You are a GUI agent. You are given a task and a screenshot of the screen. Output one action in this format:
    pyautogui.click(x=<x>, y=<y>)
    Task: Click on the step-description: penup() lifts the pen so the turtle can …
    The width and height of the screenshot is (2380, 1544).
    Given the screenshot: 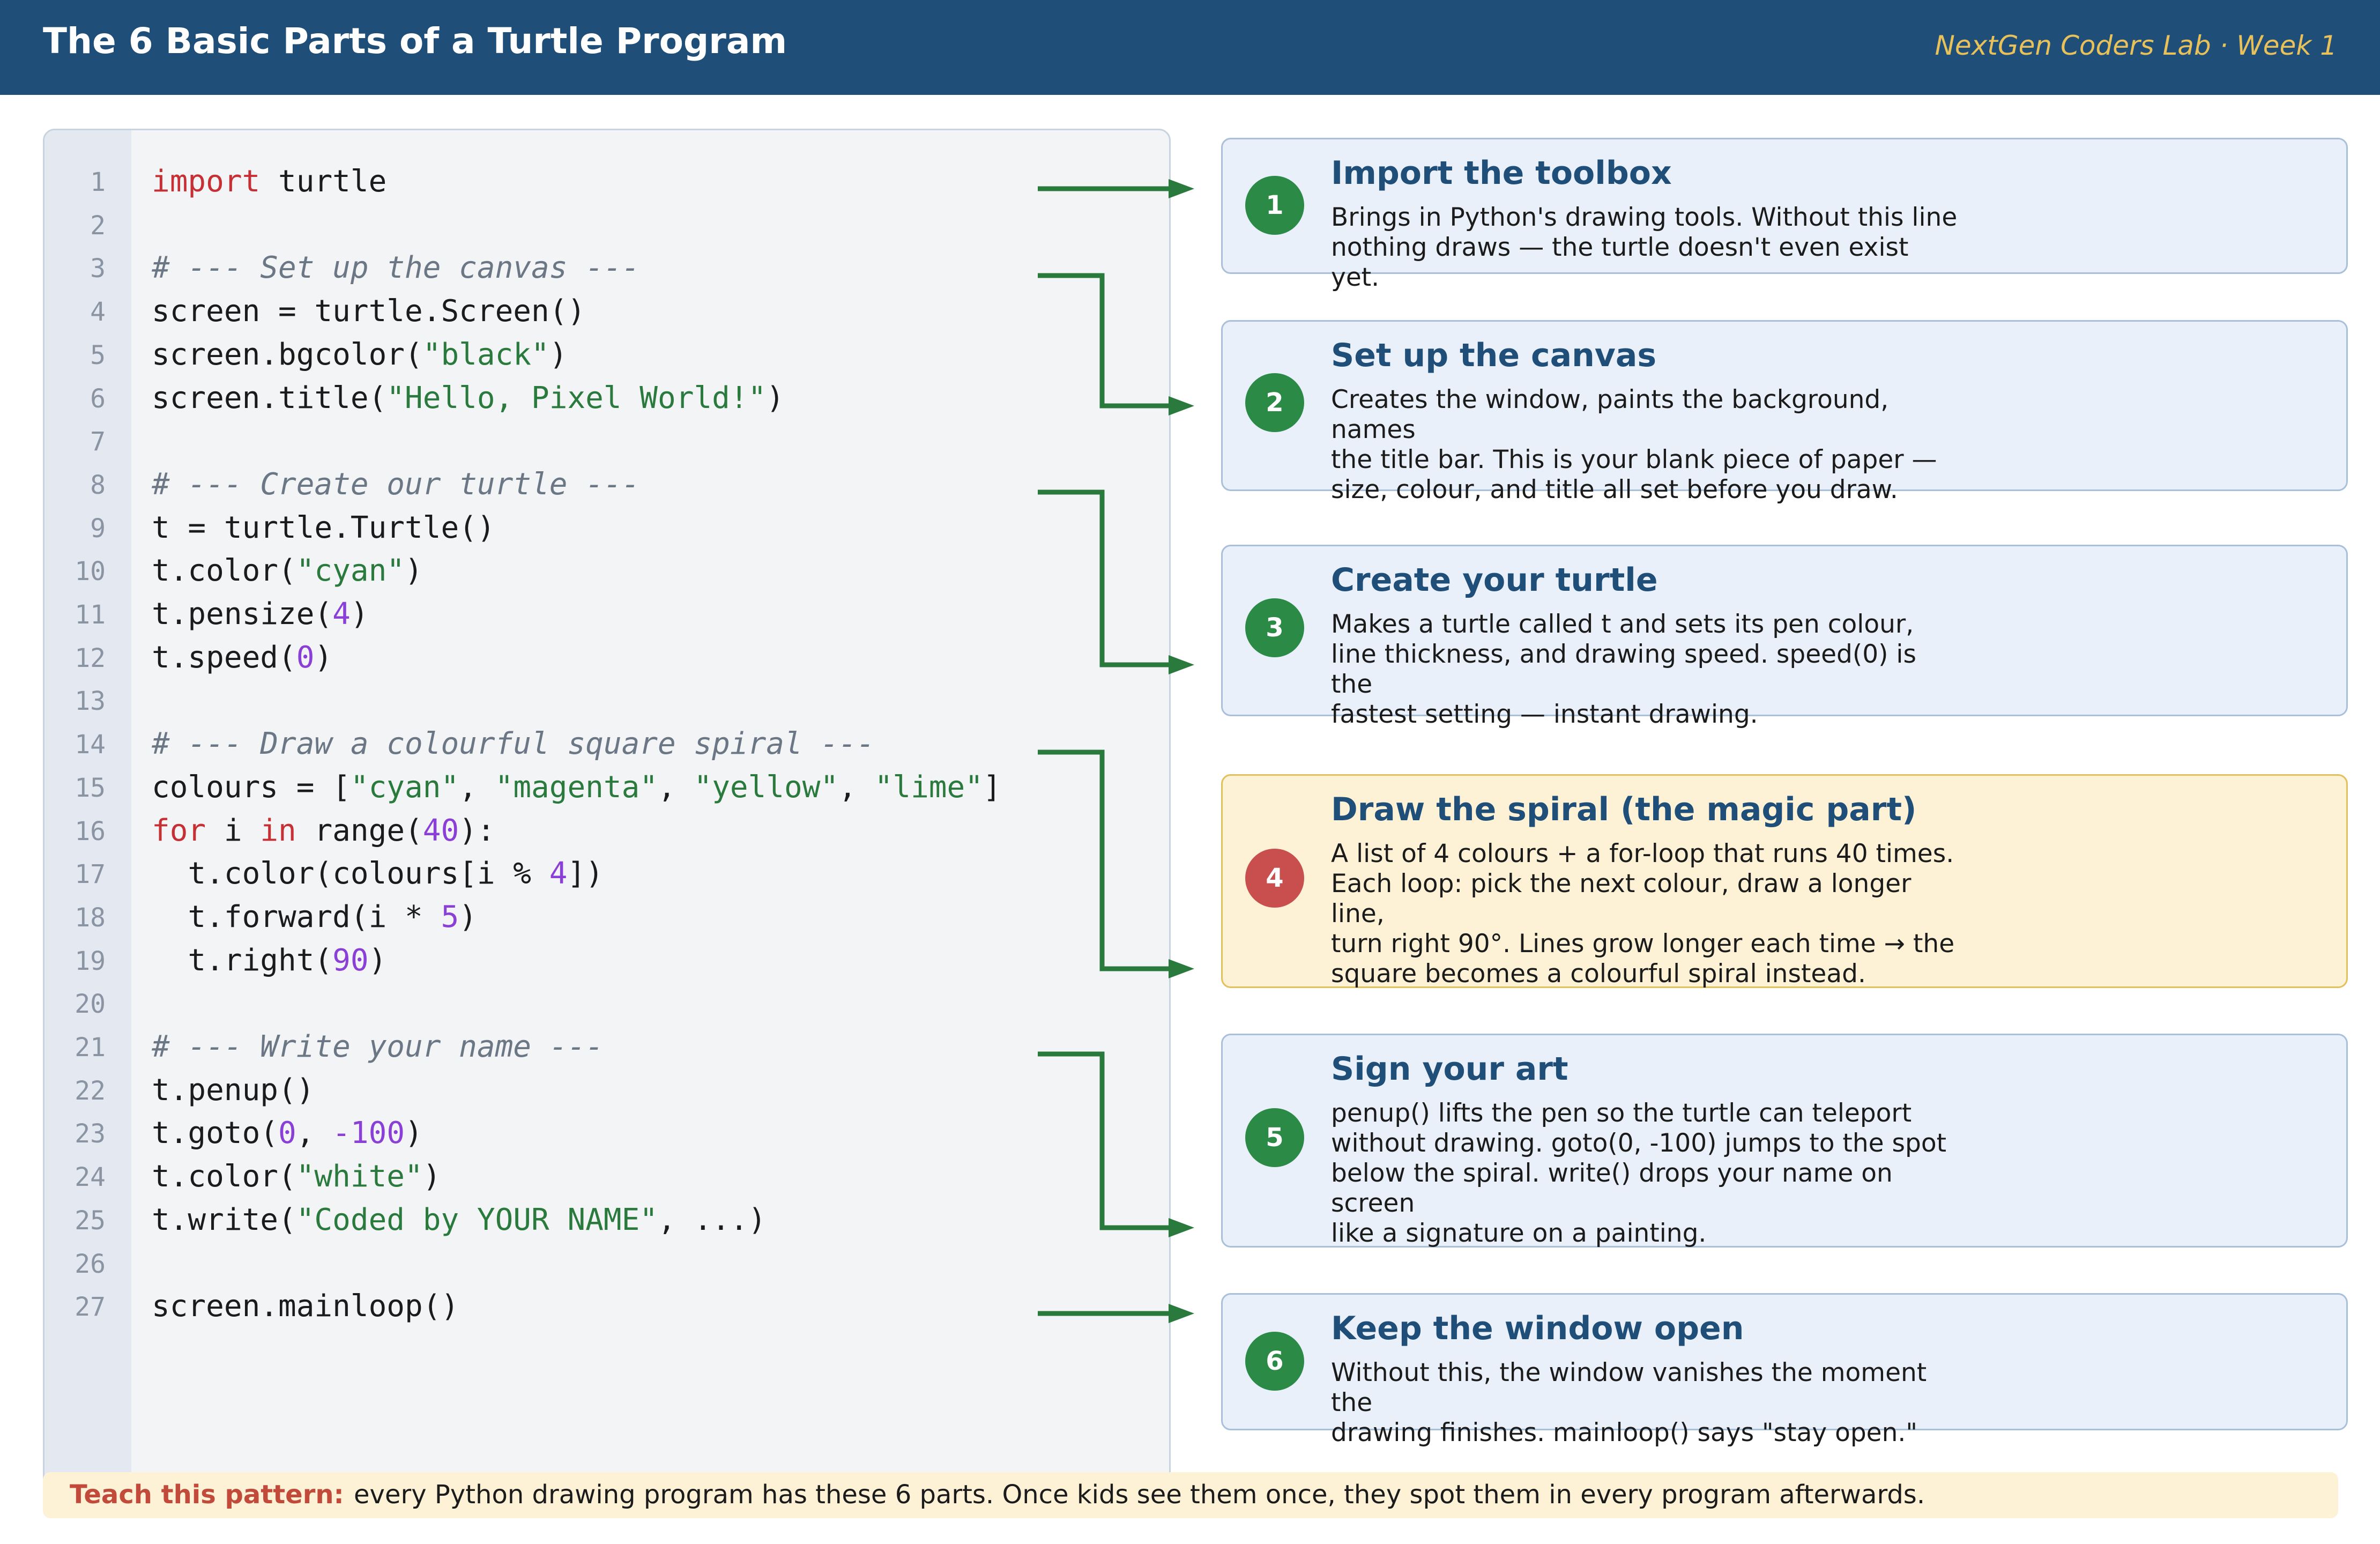 What is the action you would take?
    pyautogui.click(x=1647, y=1173)
    